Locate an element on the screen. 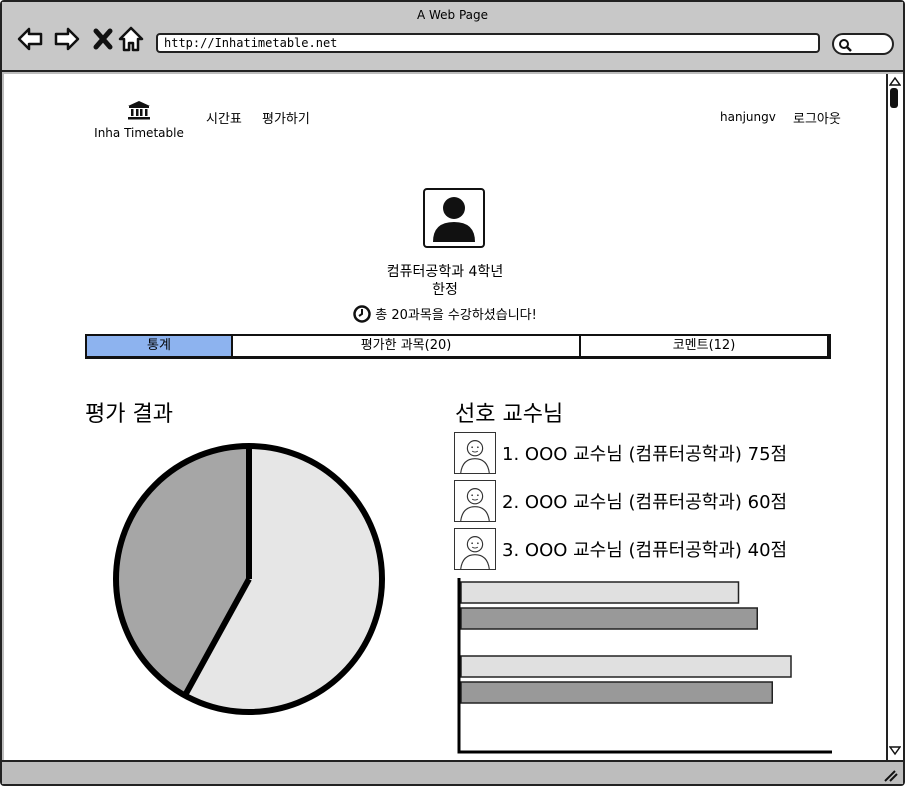  bank-icon is located at coordinates (139, 110).